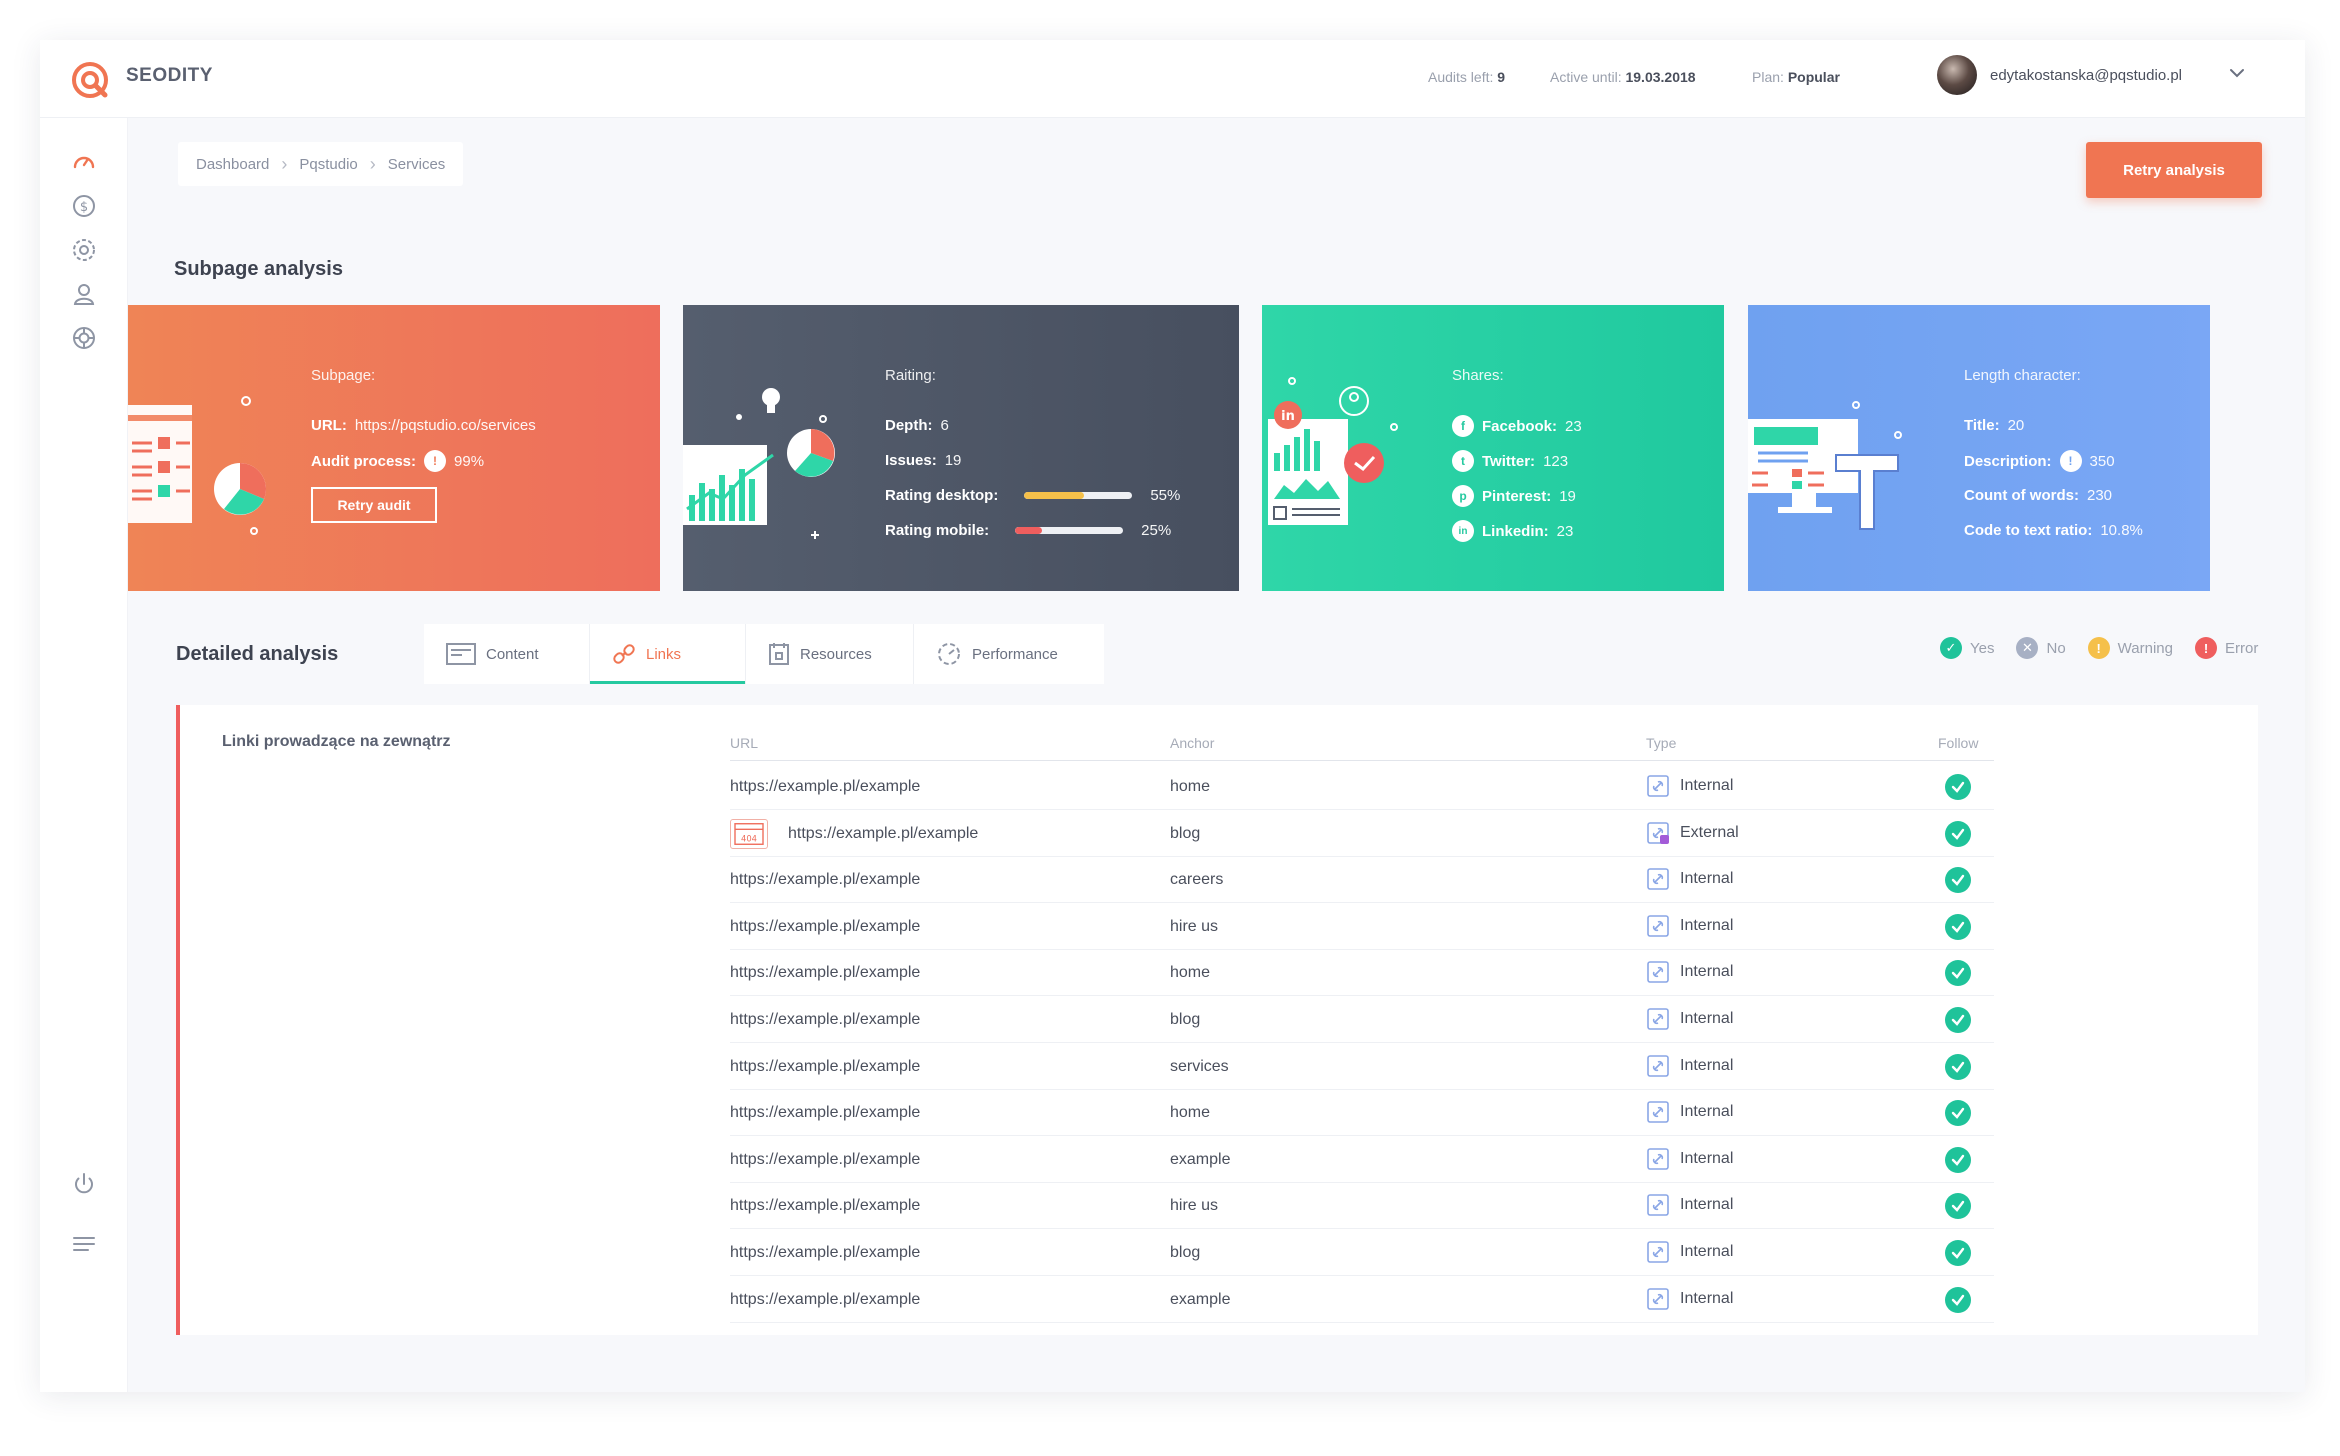  Describe the element at coordinates (1509, 461) in the screenshot. I see `twitter-label: Twitter:` at that location.